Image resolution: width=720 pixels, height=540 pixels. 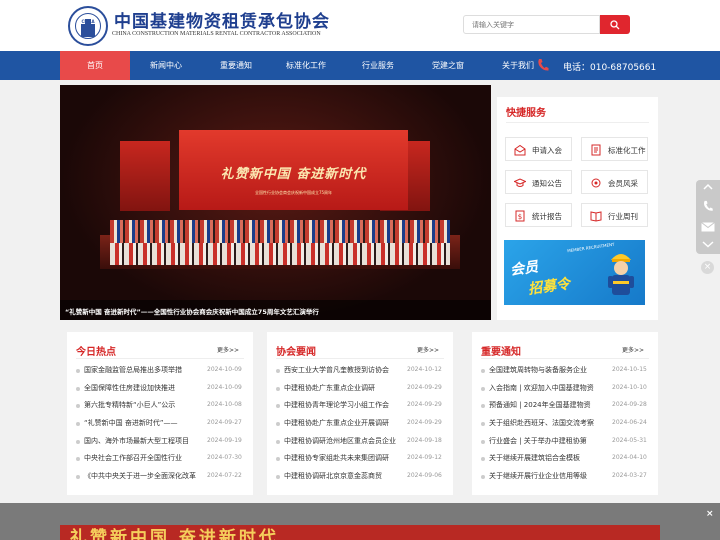 What do you see at coordinates (596, 216) in the screenshot?
I see `book-icon` at bounding box center [596, 216].